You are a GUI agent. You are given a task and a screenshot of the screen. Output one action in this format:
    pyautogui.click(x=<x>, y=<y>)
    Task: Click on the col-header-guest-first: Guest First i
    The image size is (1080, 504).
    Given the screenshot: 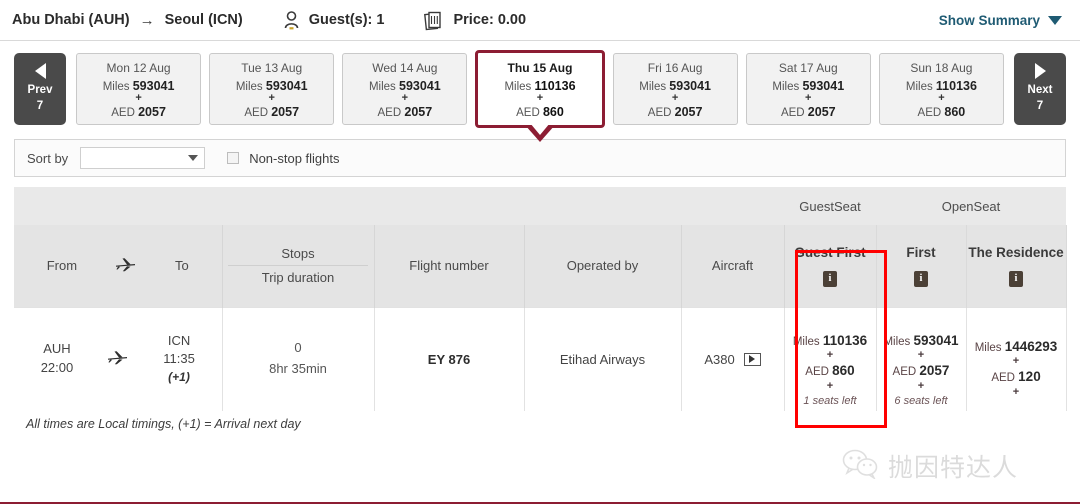 What is the action you would take?
    pyautogui.click(x=830, y=266)
    